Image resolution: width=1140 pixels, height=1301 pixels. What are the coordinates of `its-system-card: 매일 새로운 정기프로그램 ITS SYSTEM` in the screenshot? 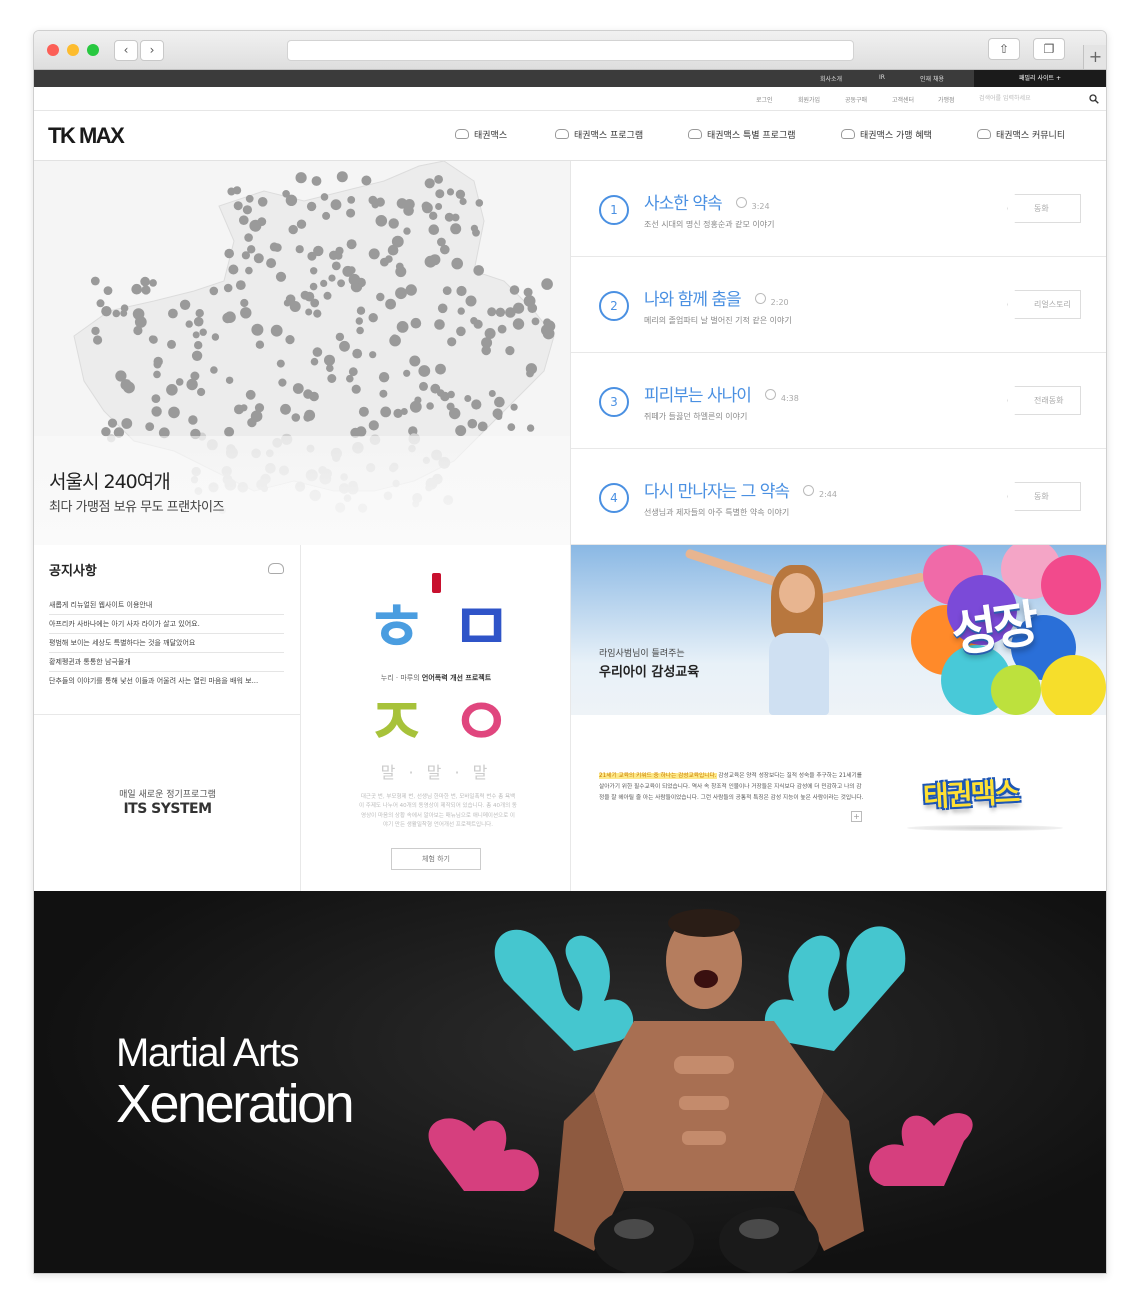 It's located at (167, 803).